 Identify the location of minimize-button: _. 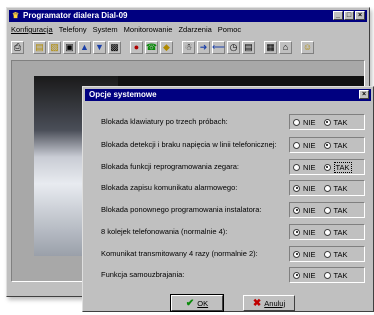
(338, 15).